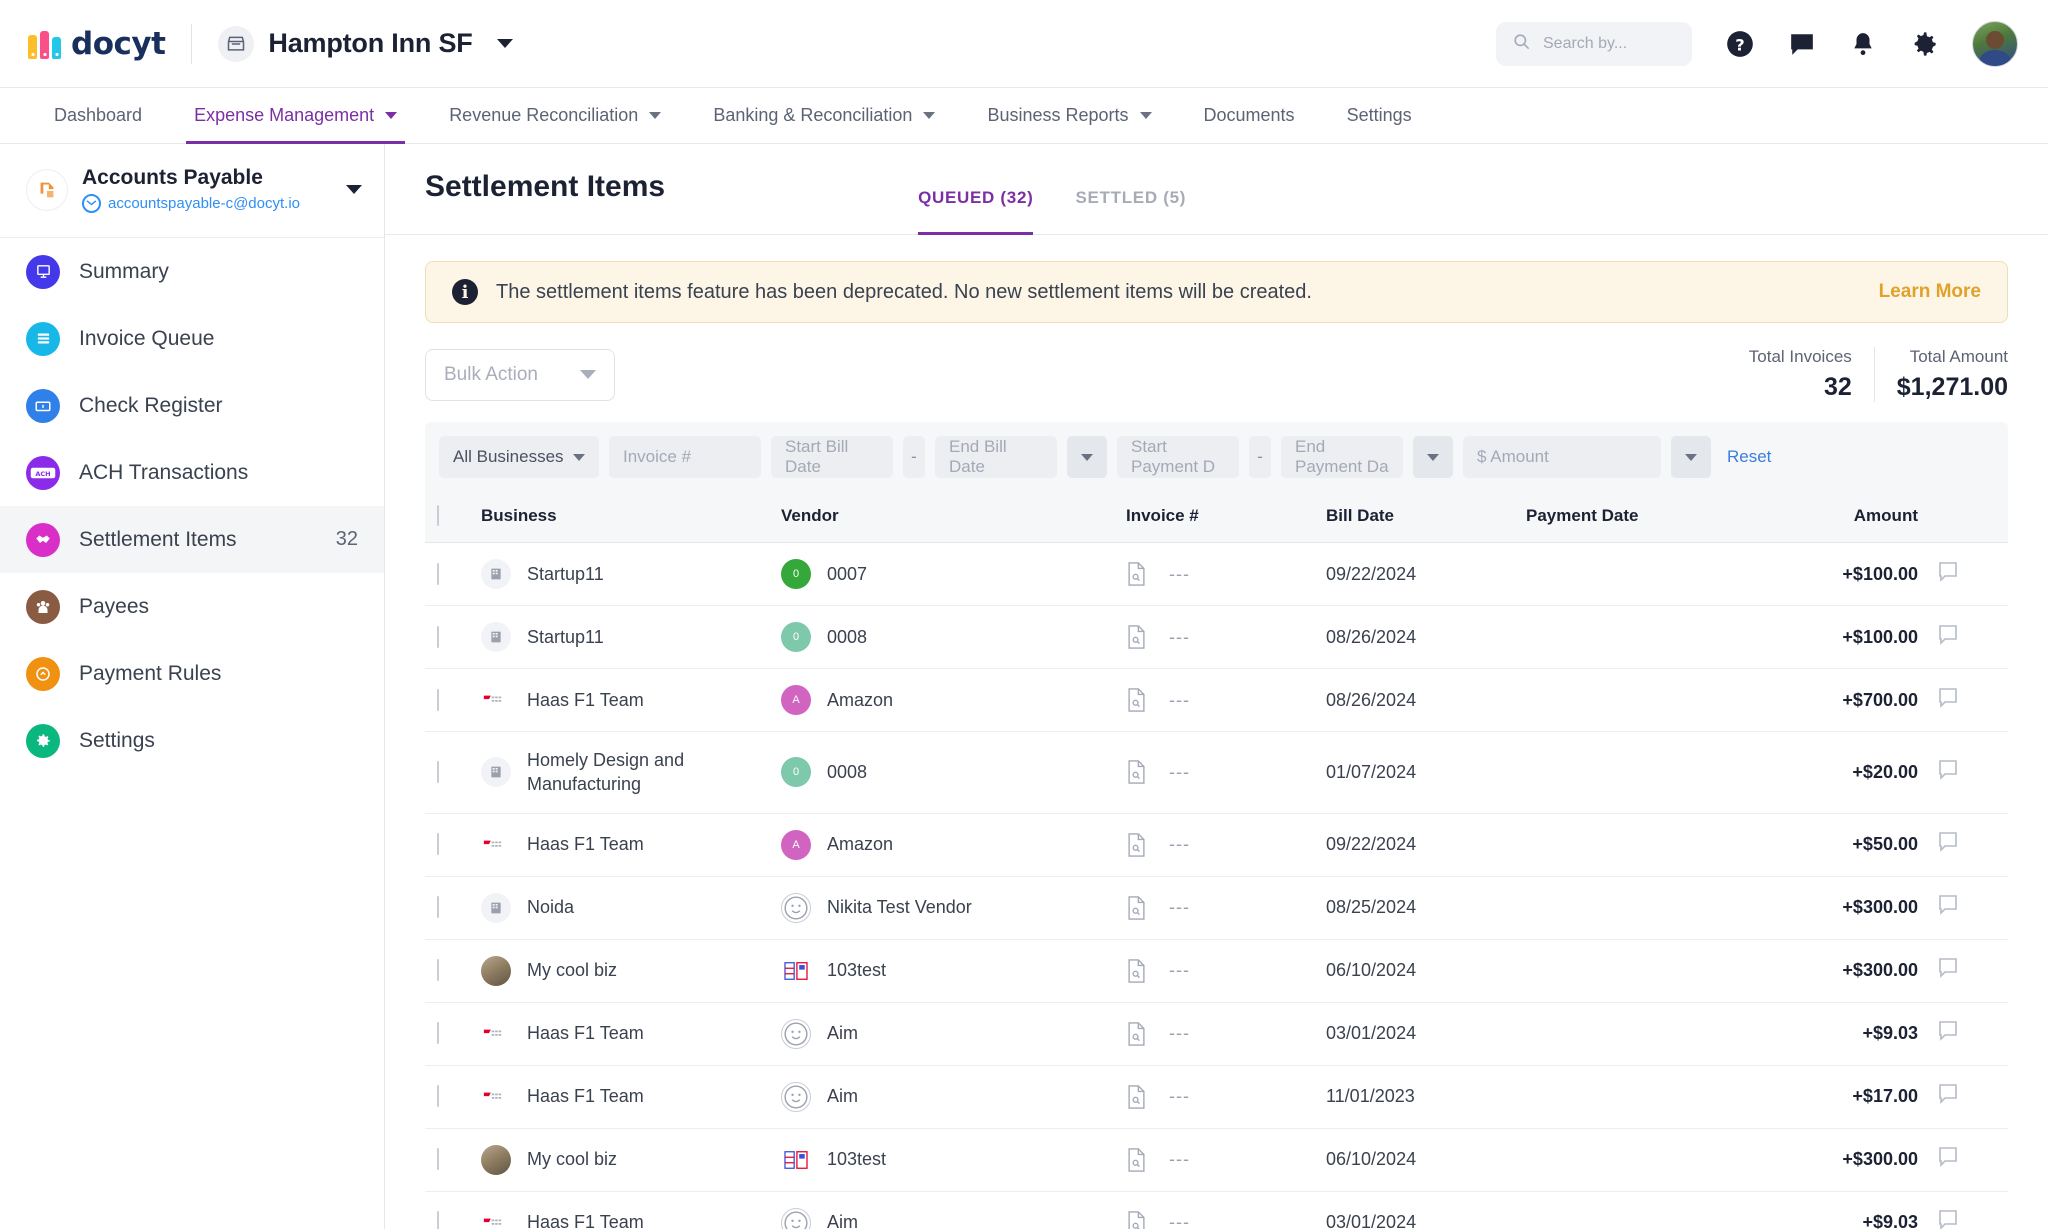  Describe the element at coordinates (1216, 845) in the screenshot. I see `table-row: Haas F1 Team A Amazon --- 09/22/2024 +$50.00 ⋯` at that location.